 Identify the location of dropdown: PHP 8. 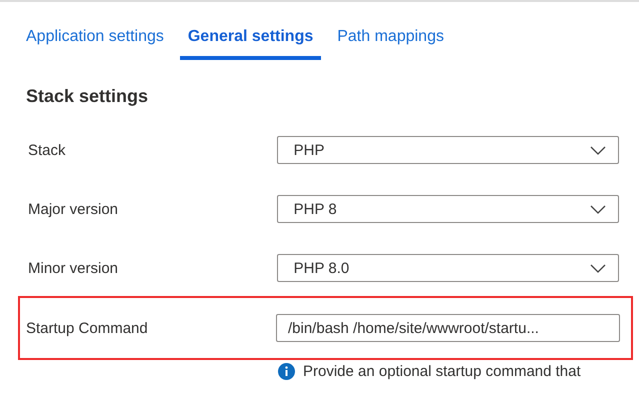
(447, 209).